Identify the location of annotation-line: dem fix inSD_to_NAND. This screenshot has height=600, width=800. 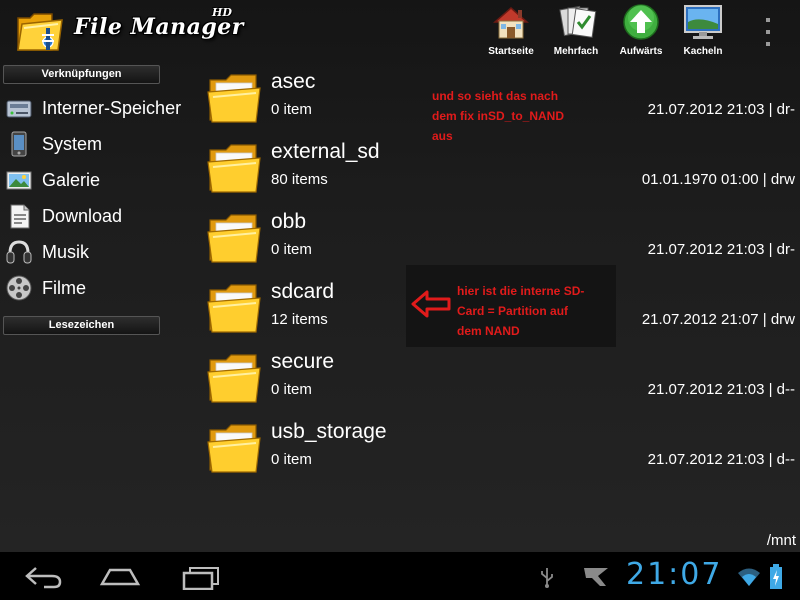
(498, 116).